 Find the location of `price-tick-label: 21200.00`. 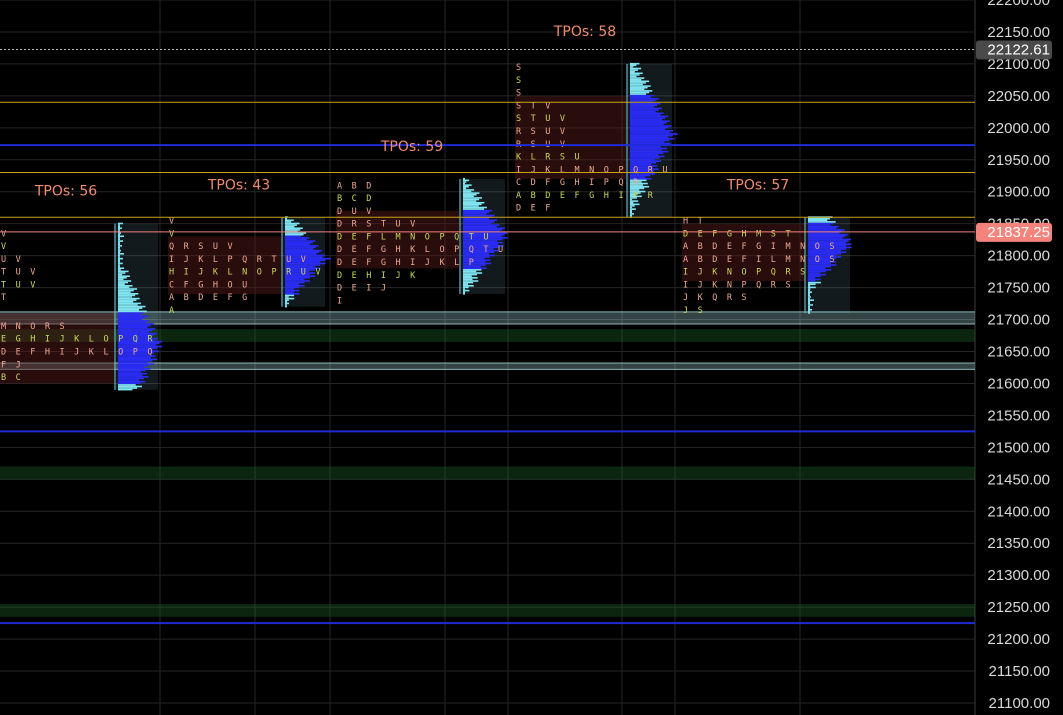

price-tick-label: 21200.00 is located at coordinates (1018, 639).